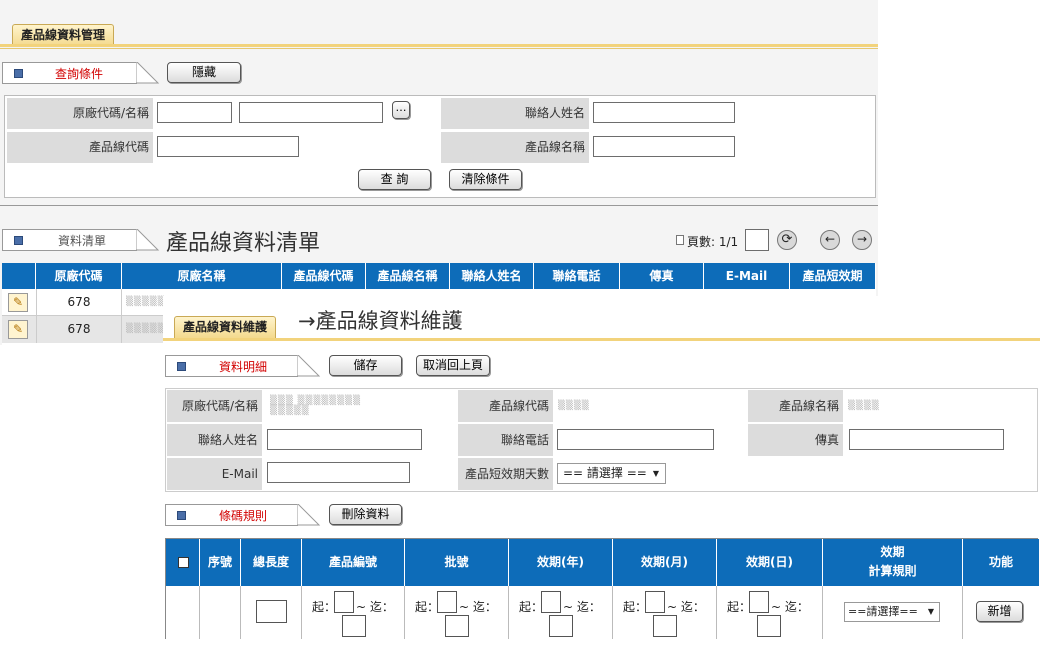 This screenshot has width=1061, height=661. What do you see at coordinates (354, 626) in the screenshot?
I see `product-no-end-input` at bounding box center [354, 626].